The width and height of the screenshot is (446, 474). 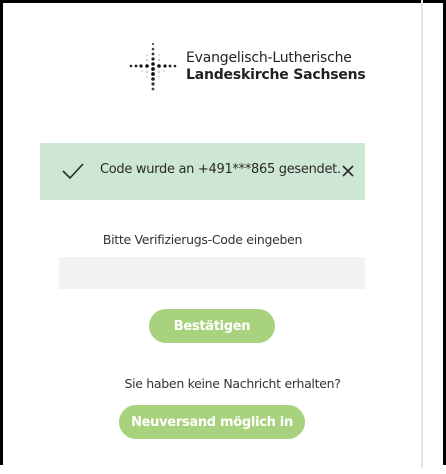 What do you see at coordinates (276, 75) in the screenshot?
I see `logo-line-2: Landeskirche Sachsens` at bounding box center [276, 75].